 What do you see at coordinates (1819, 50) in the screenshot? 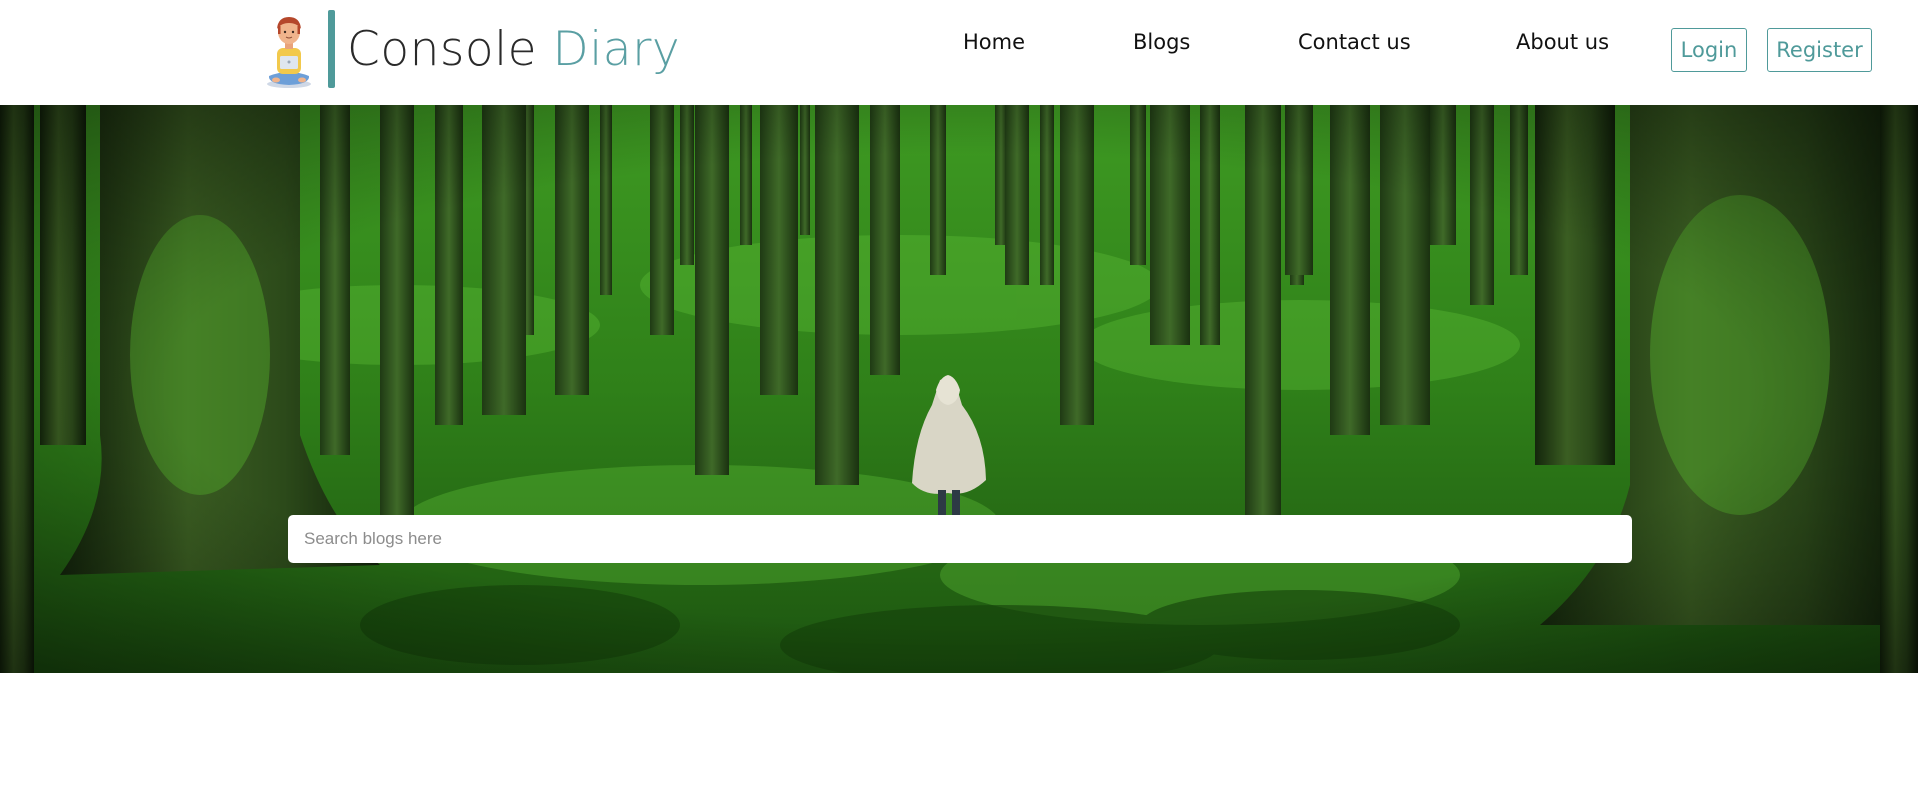
I see `register-button: Register` at bounding box center [1819, 50].